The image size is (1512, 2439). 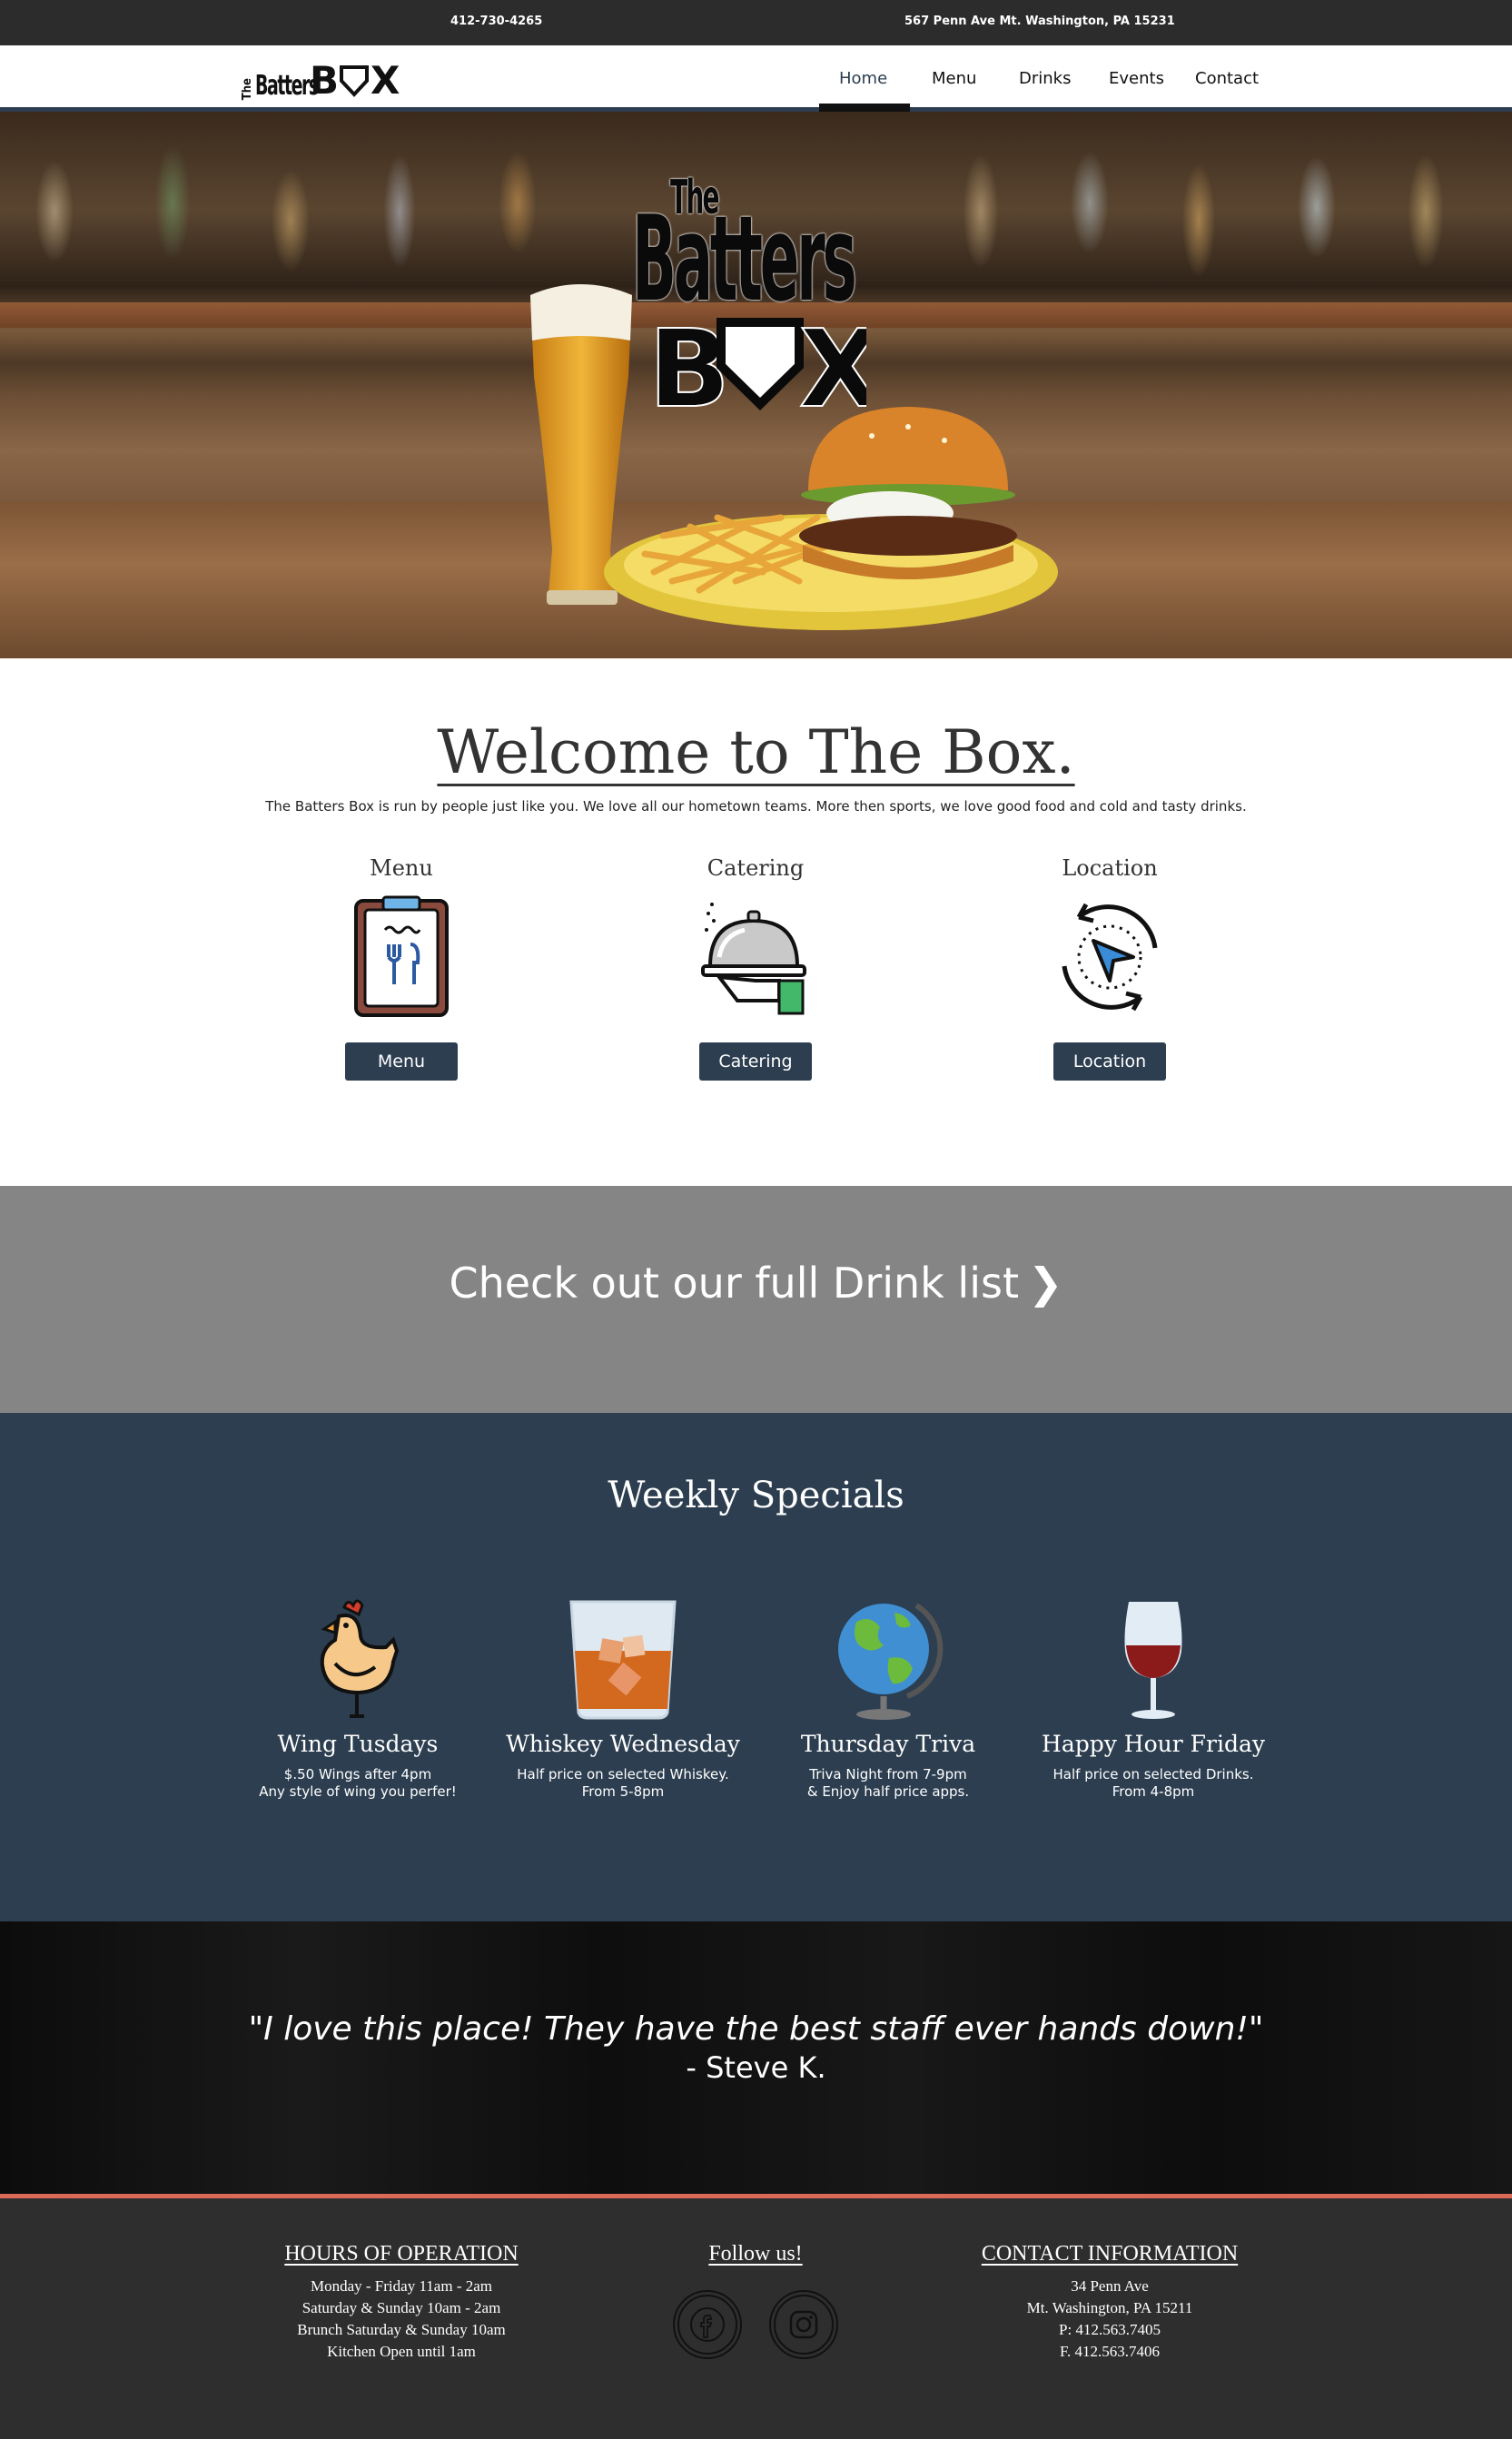 I want to click on hours-line: Kitchen Open until 1am, so click(x=402, y=2351).